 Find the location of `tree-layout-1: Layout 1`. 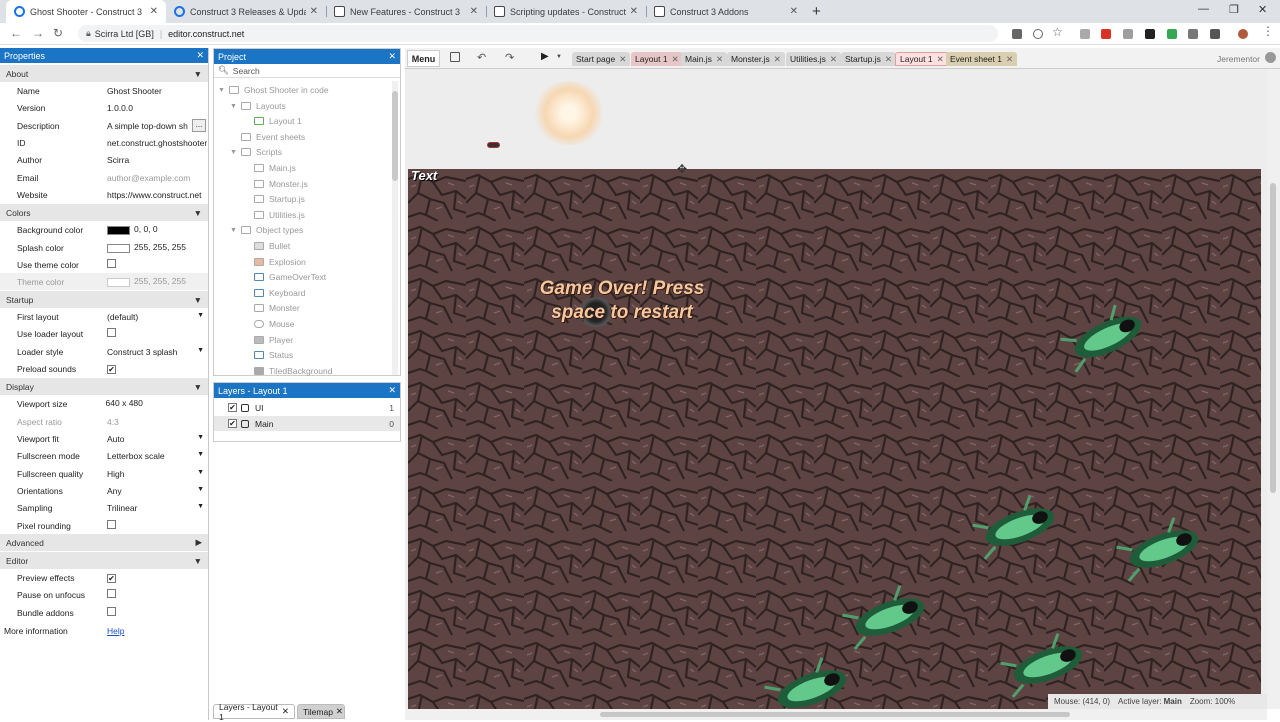

tree-layout-1: Layout 1 is located at coordinates (278, 121).